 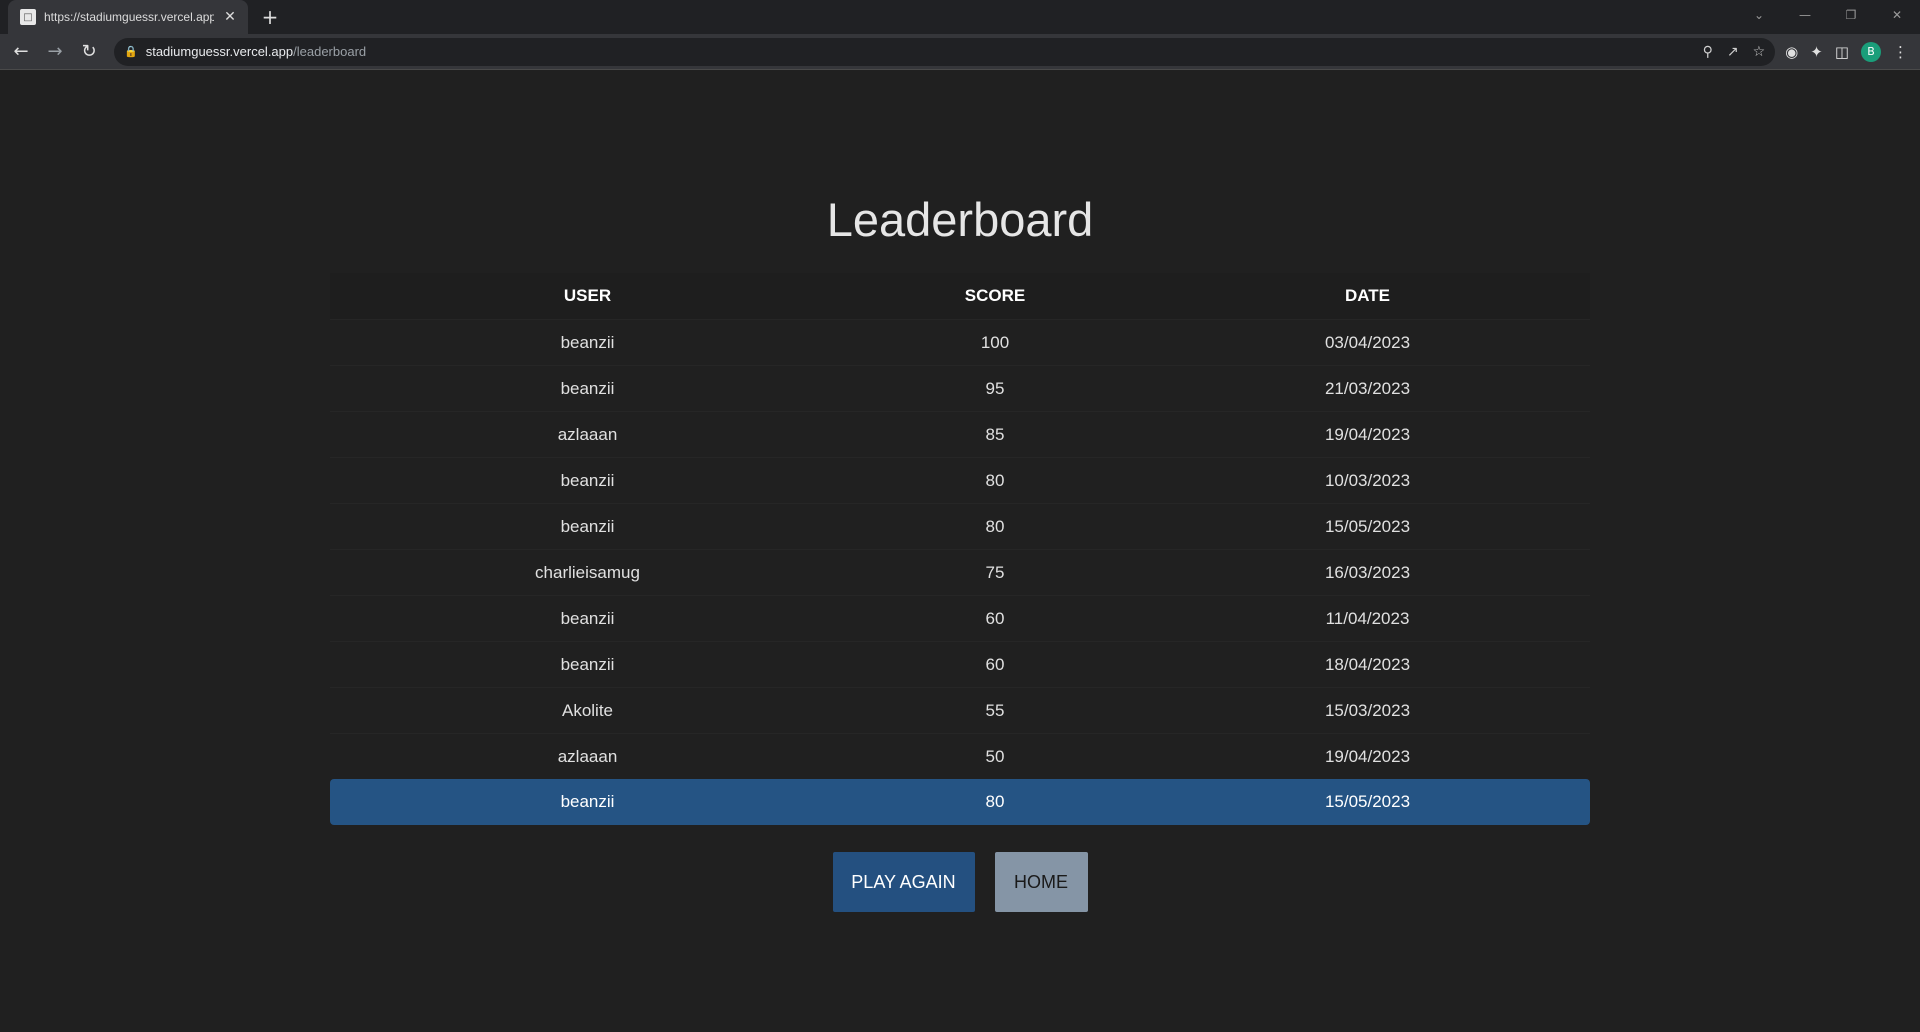 I want to click on tab-title: https://stadiumguessr.vercel.app/, so click(x=129, y=17).